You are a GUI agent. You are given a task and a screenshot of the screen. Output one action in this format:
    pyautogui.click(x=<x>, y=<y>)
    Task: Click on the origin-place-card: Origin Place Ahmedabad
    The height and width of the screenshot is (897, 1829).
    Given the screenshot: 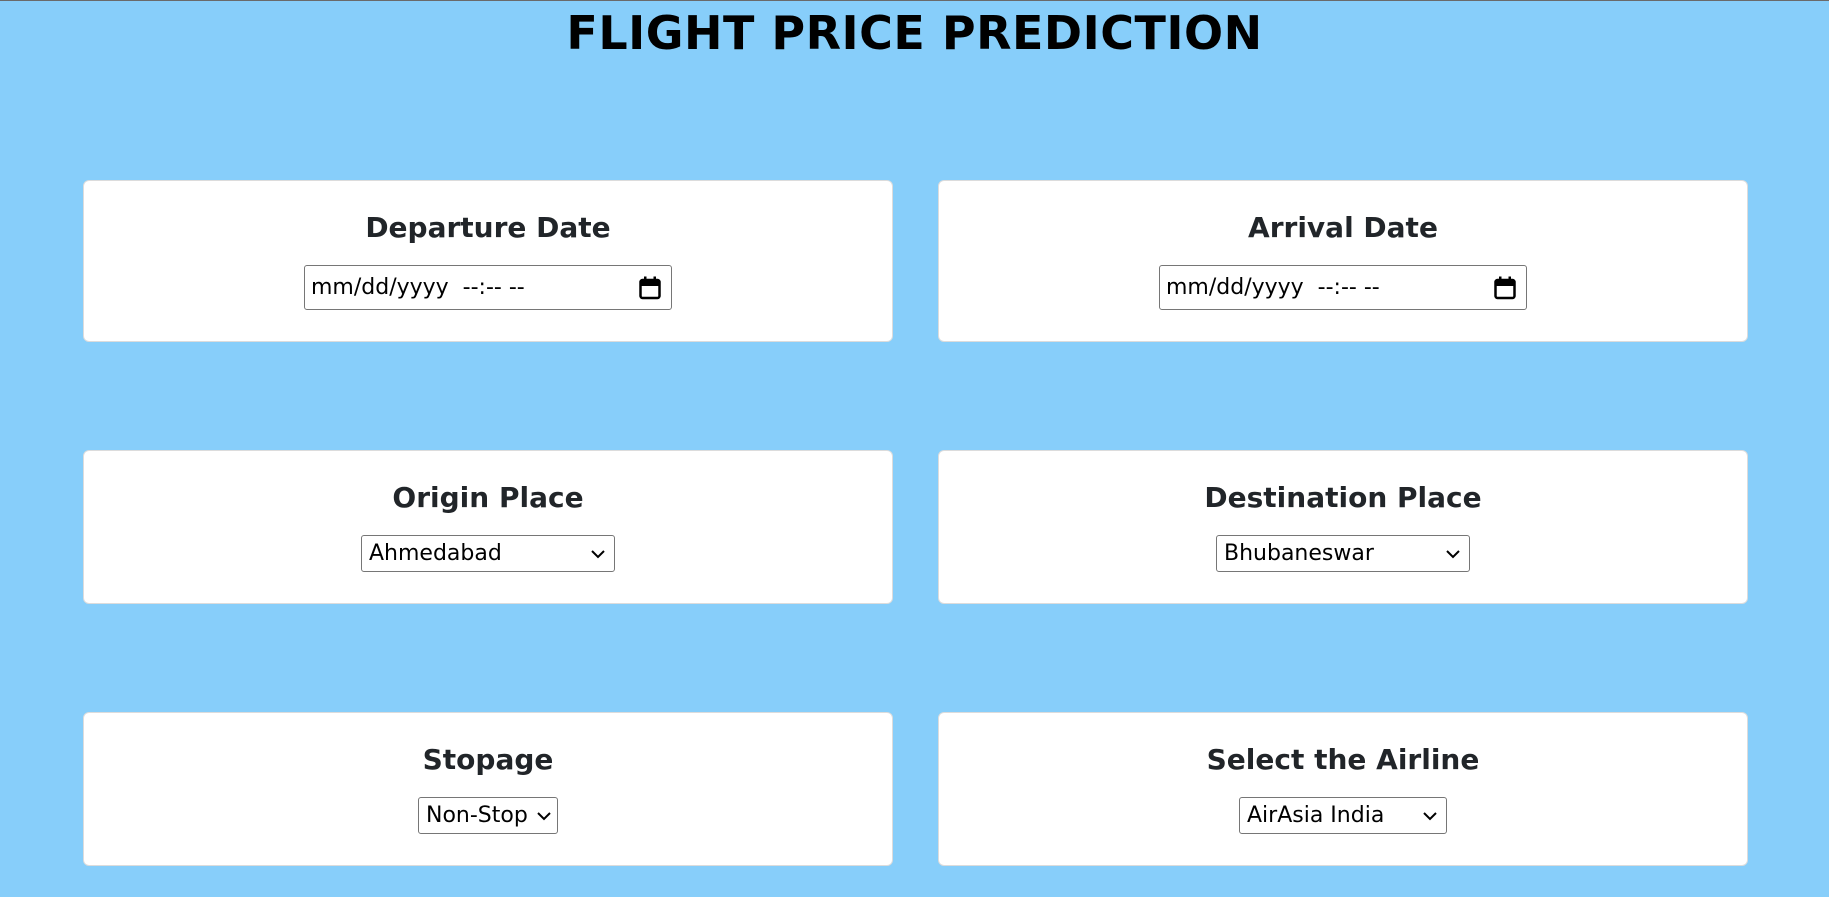 What is the action you would take?
    pyautogui.click(x=488, y=527)
    